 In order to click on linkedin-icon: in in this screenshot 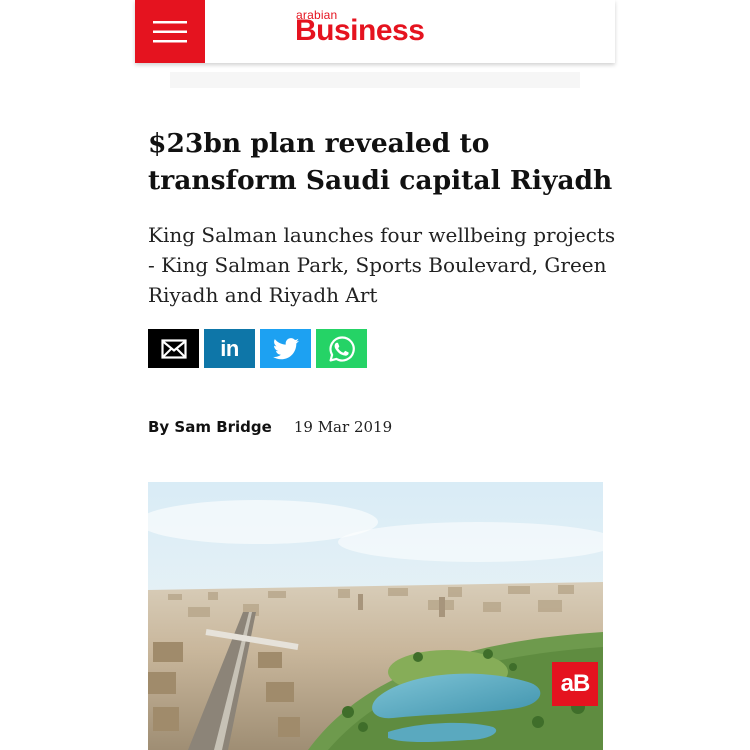, I will do `click(229, 348)`.